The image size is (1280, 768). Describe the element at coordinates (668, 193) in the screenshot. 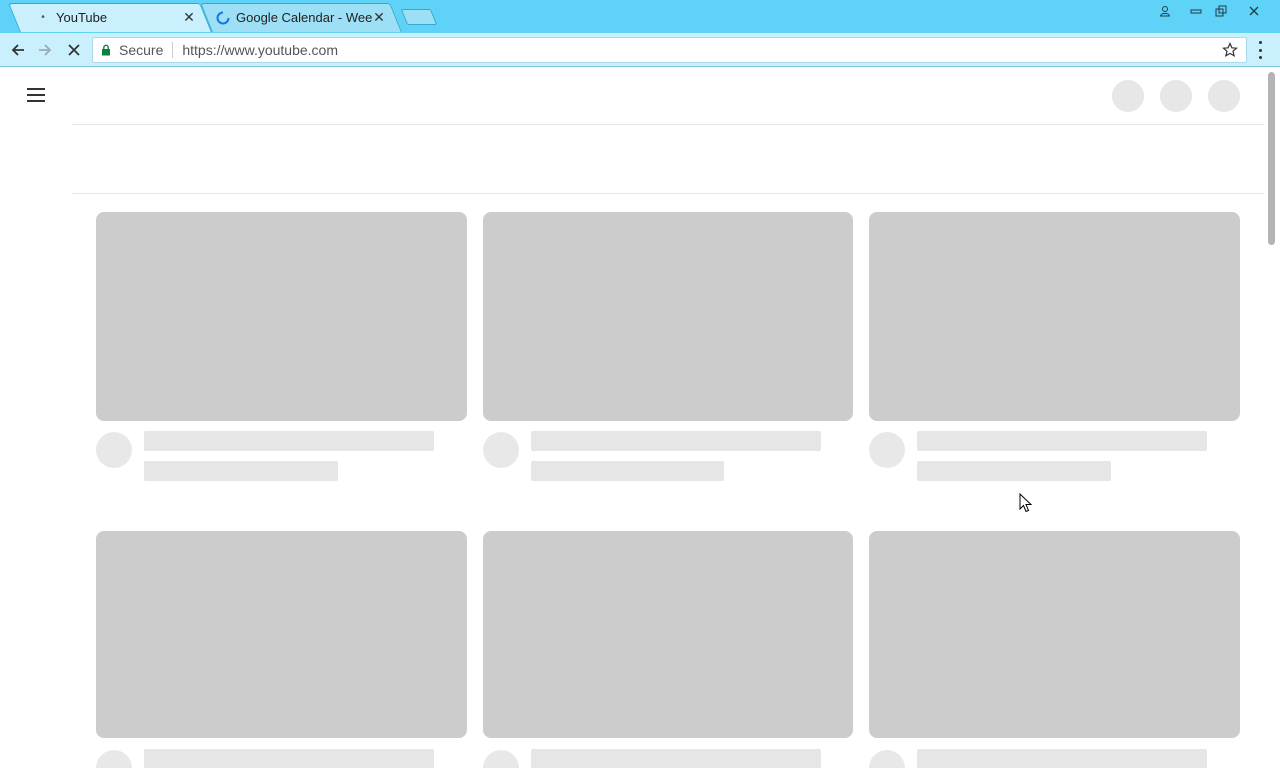

I see `chips-divider` at that location.